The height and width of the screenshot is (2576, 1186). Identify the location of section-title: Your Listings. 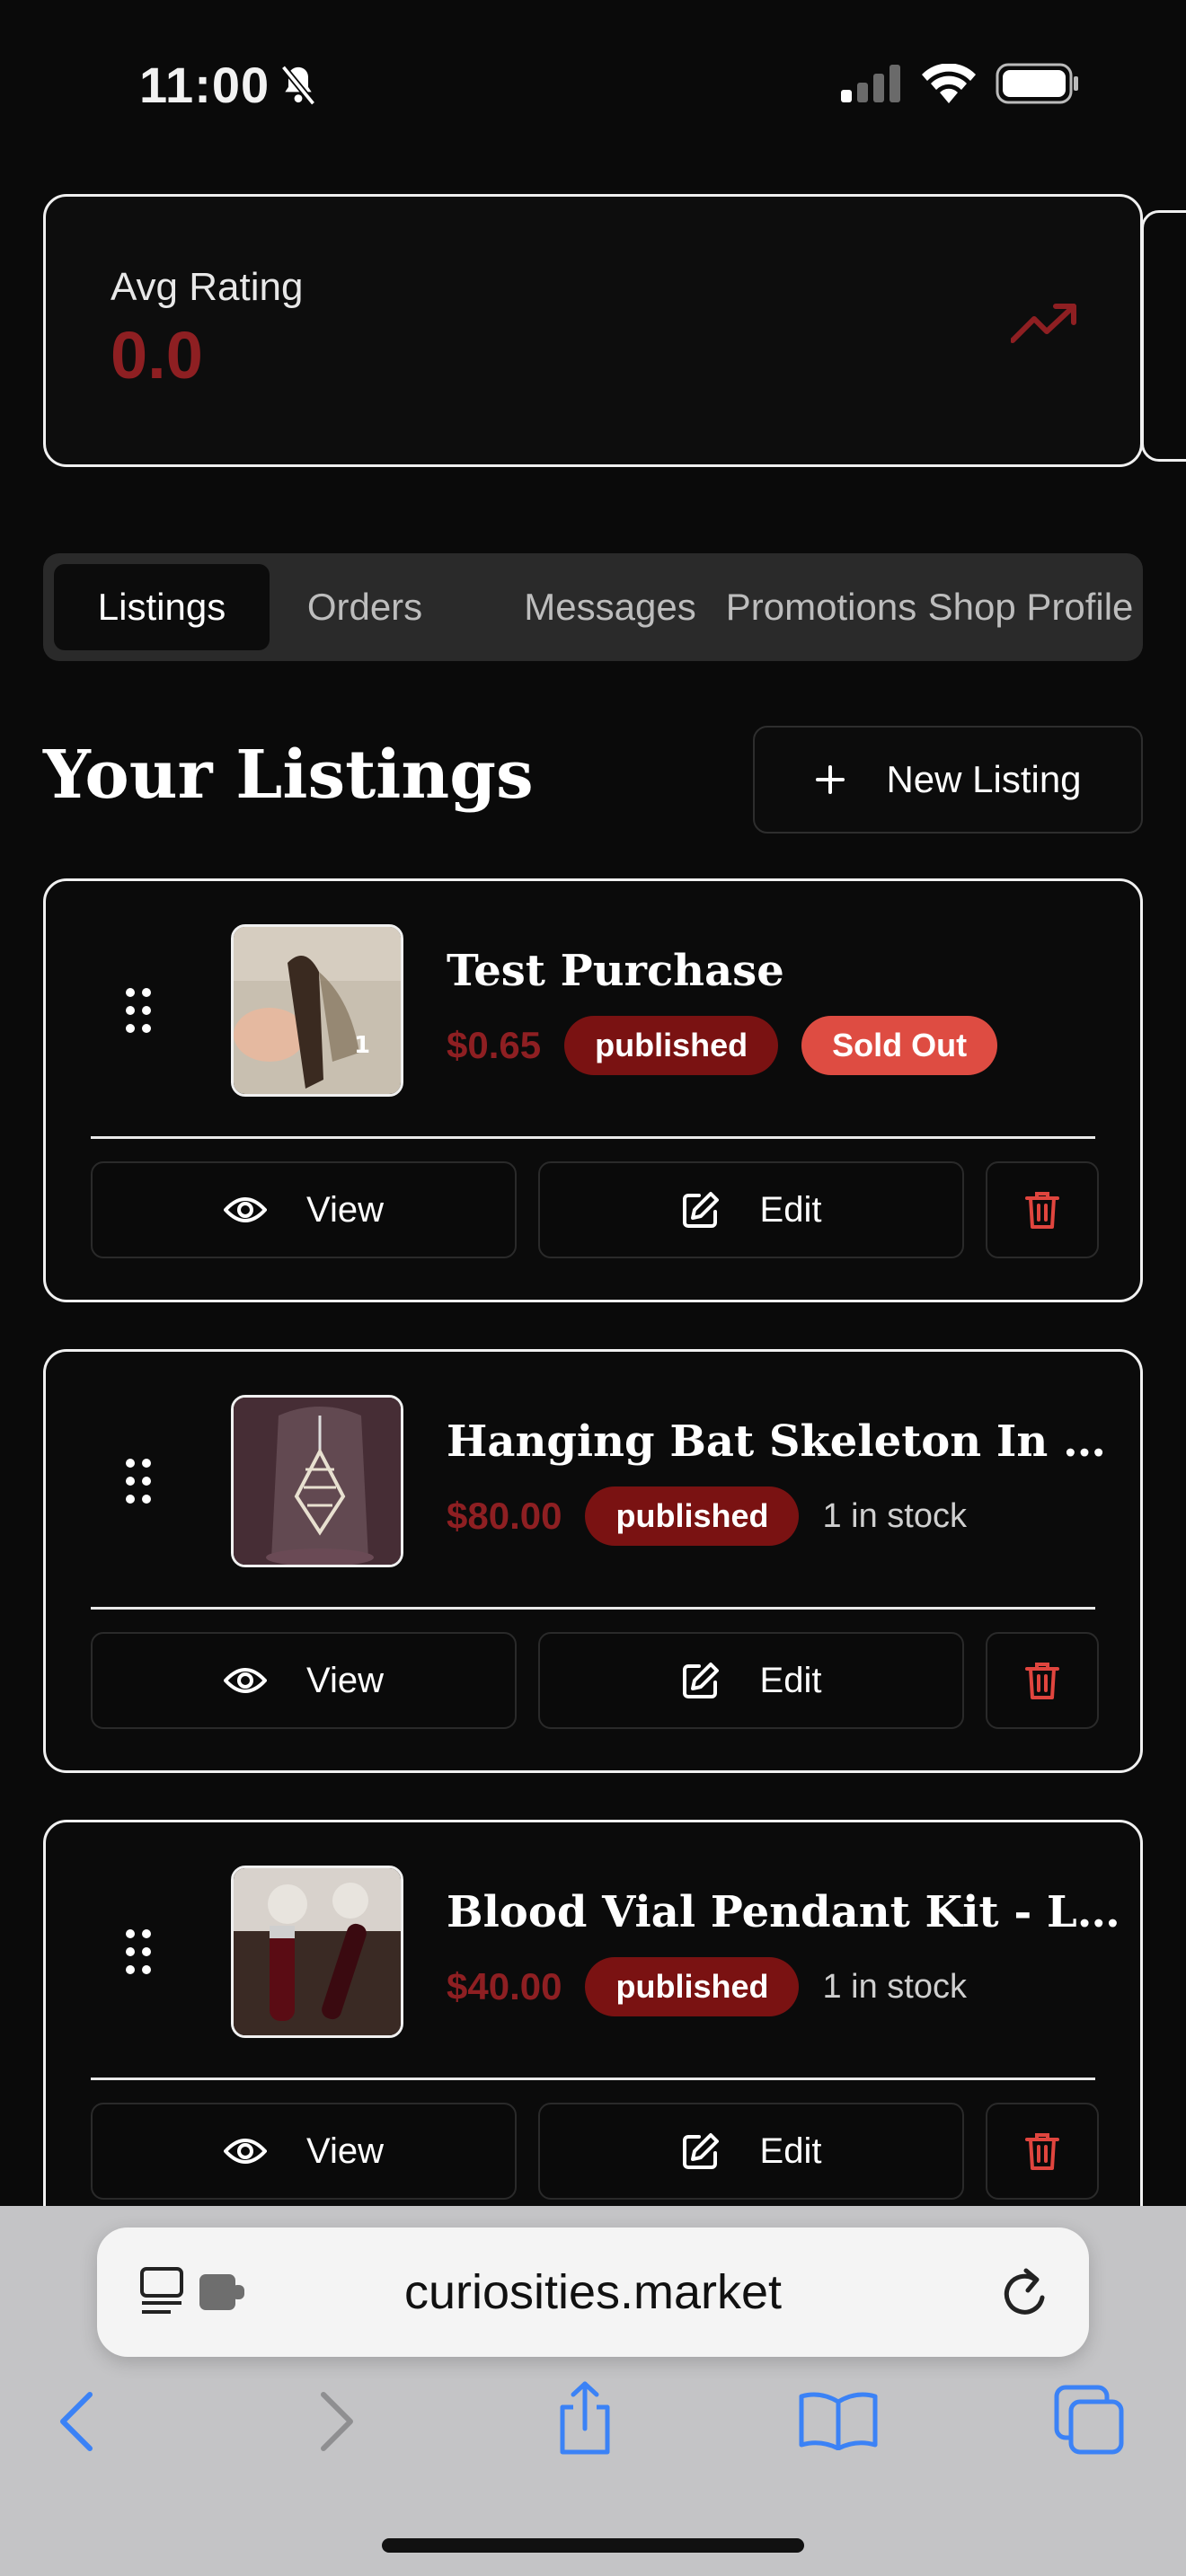
(288, 775).